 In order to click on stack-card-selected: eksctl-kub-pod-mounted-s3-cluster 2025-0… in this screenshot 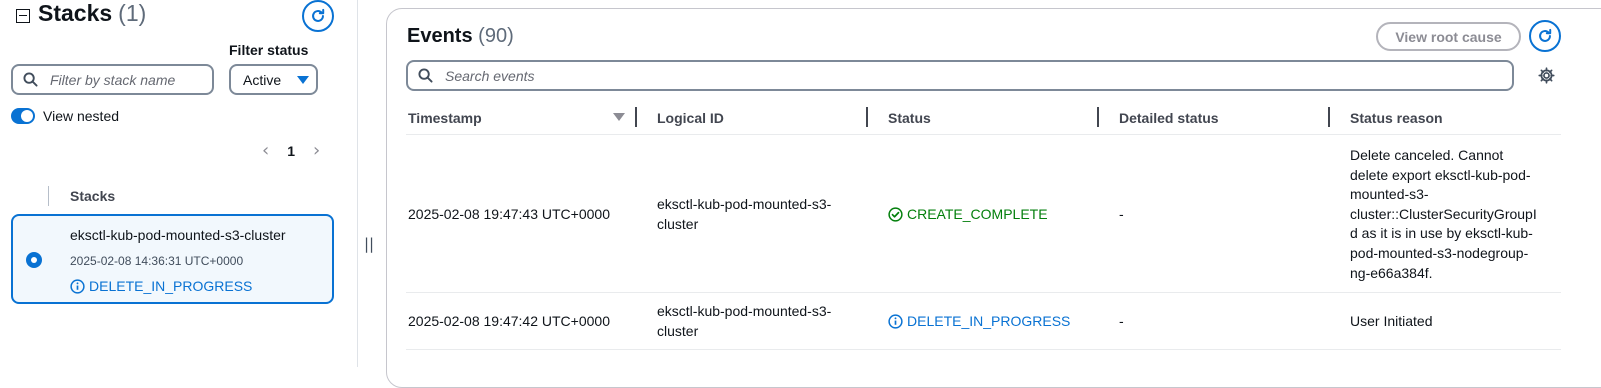, I will do `click(172, 259)`.